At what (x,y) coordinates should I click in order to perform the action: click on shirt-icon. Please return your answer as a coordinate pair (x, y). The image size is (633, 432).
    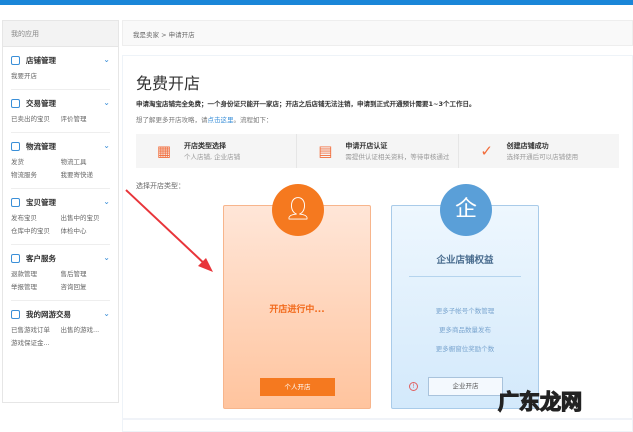
    Looking at the image, I should click on (15, 202).